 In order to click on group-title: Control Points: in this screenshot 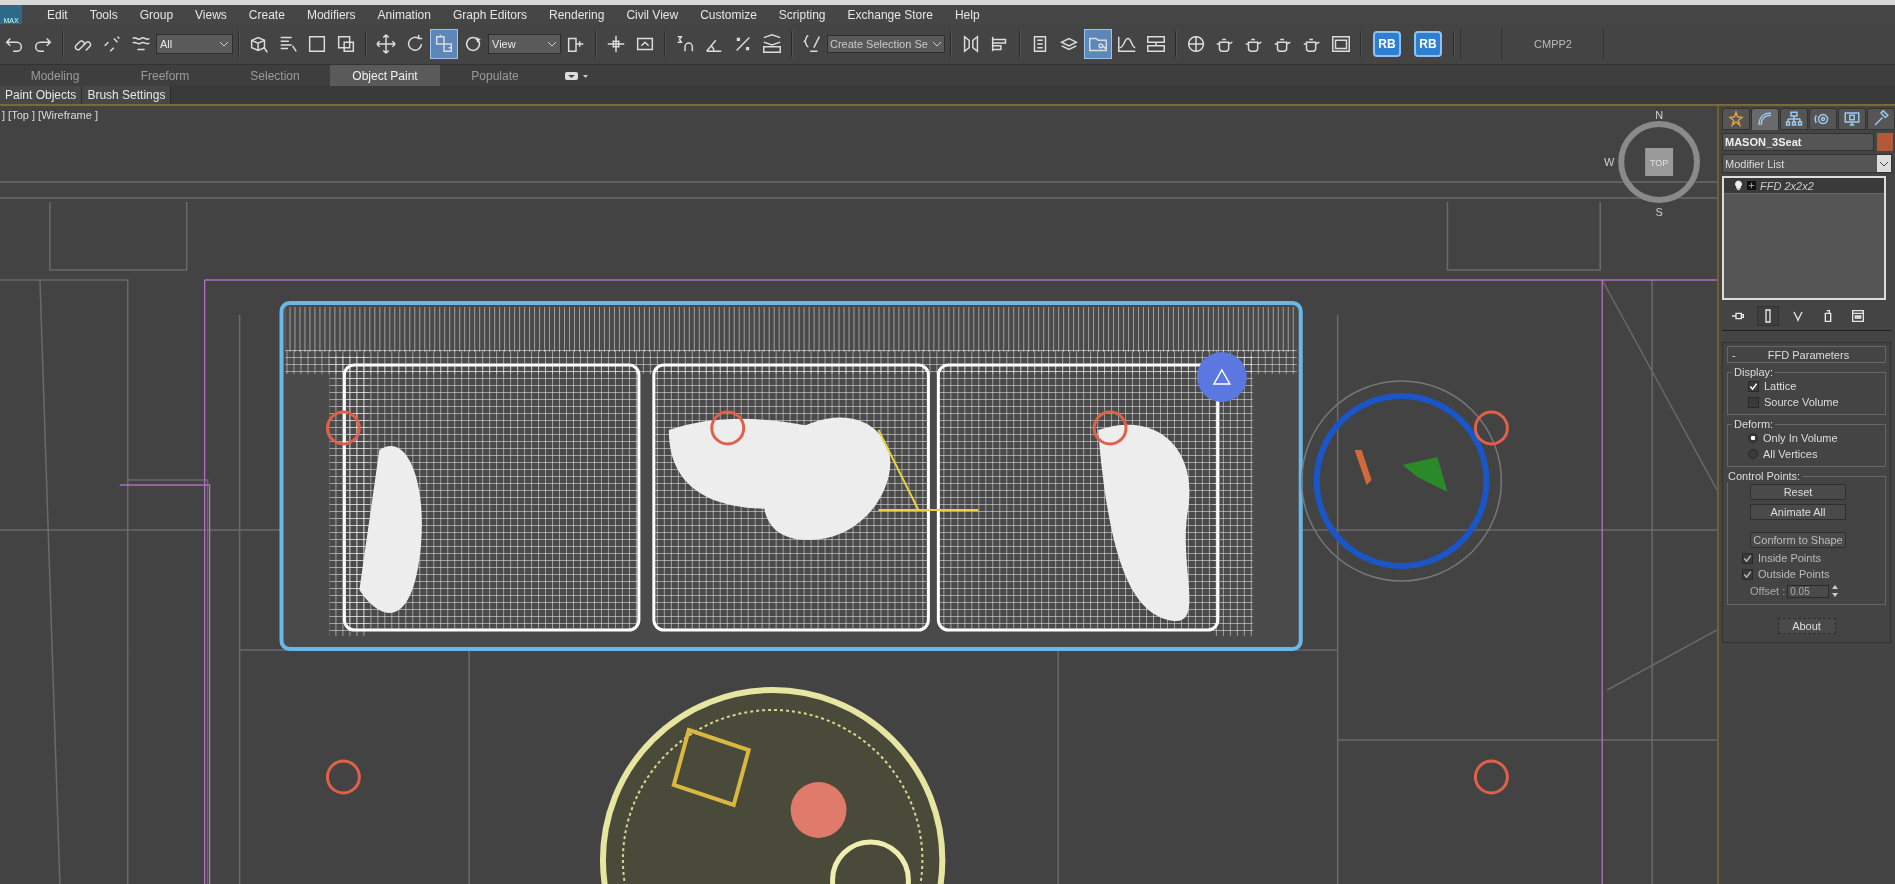, I will do `click(1764, 476)`.